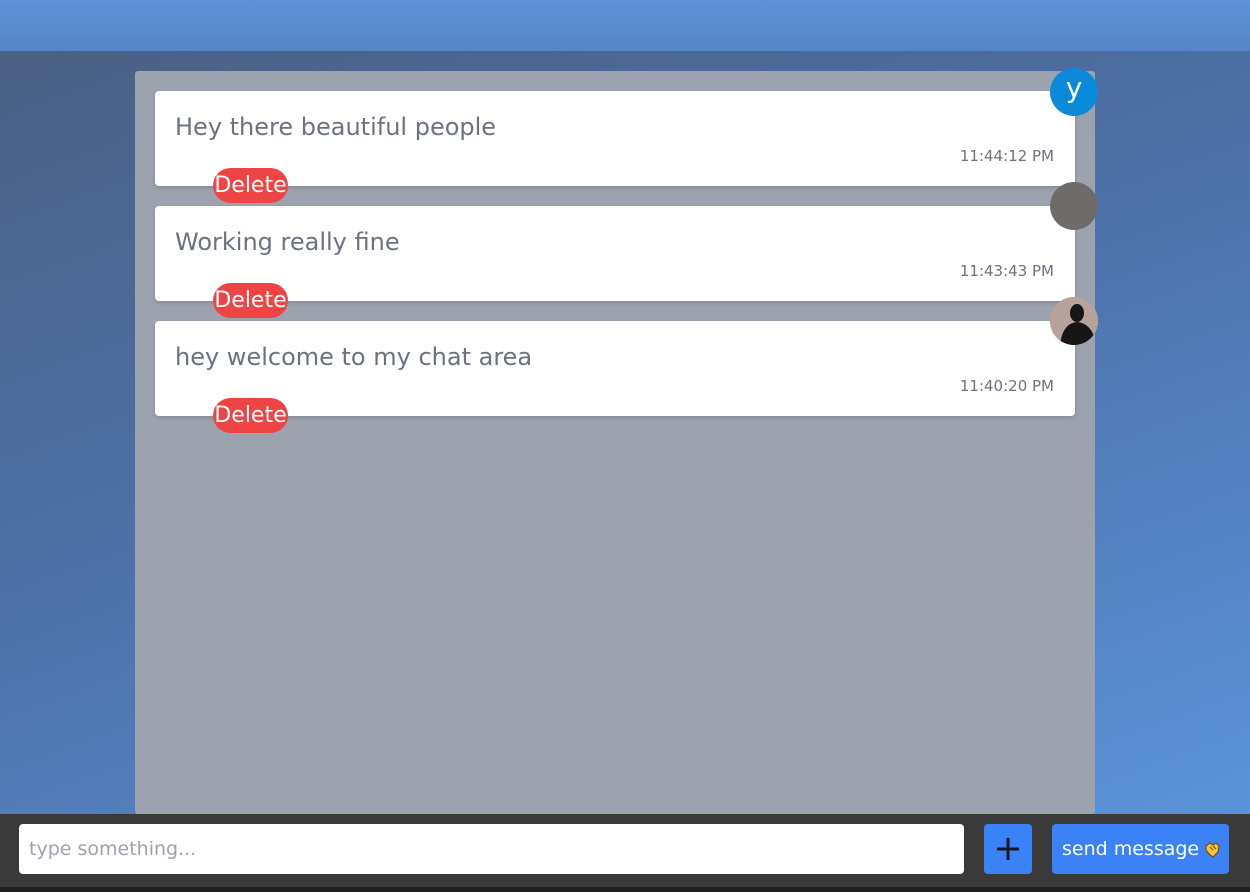 This screenshot has width=1250, height=892. I want to click on user-avatar: y, so click(1074, 92).